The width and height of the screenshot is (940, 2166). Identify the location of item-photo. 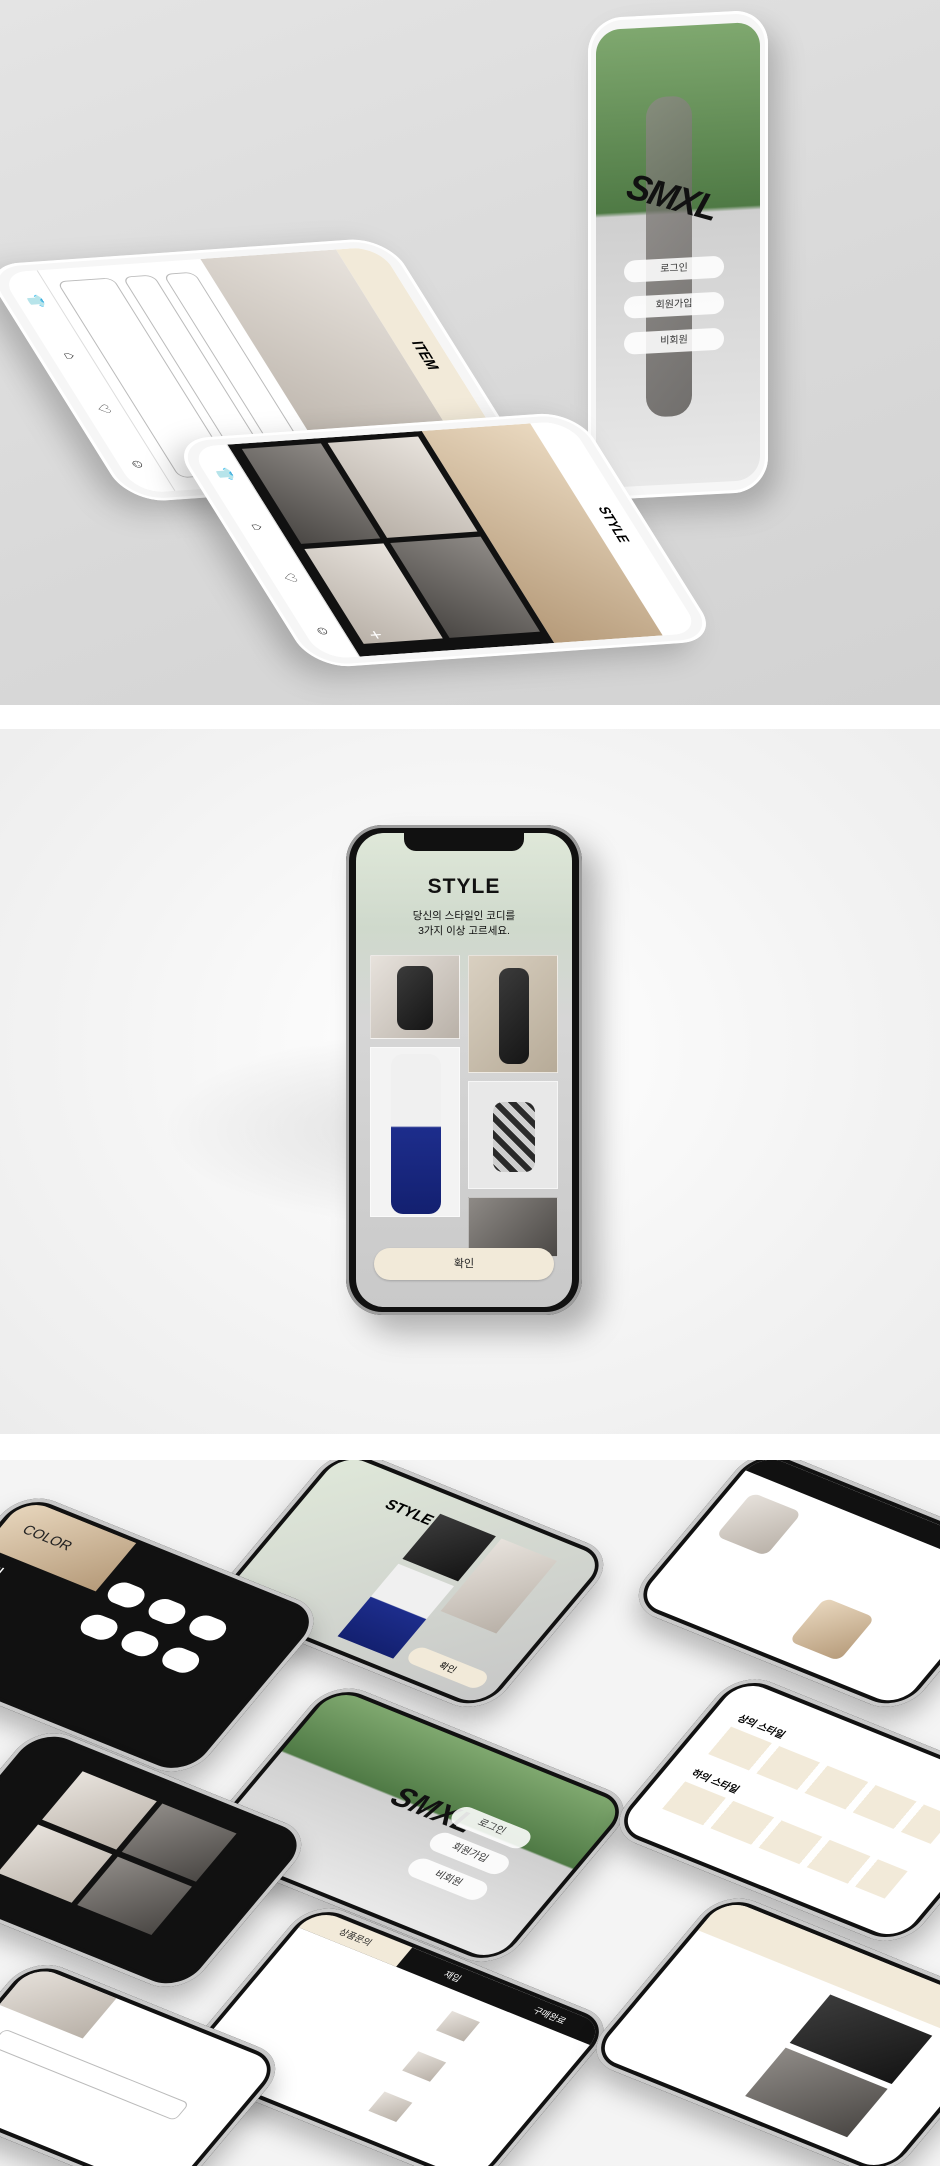
(58, 2001).